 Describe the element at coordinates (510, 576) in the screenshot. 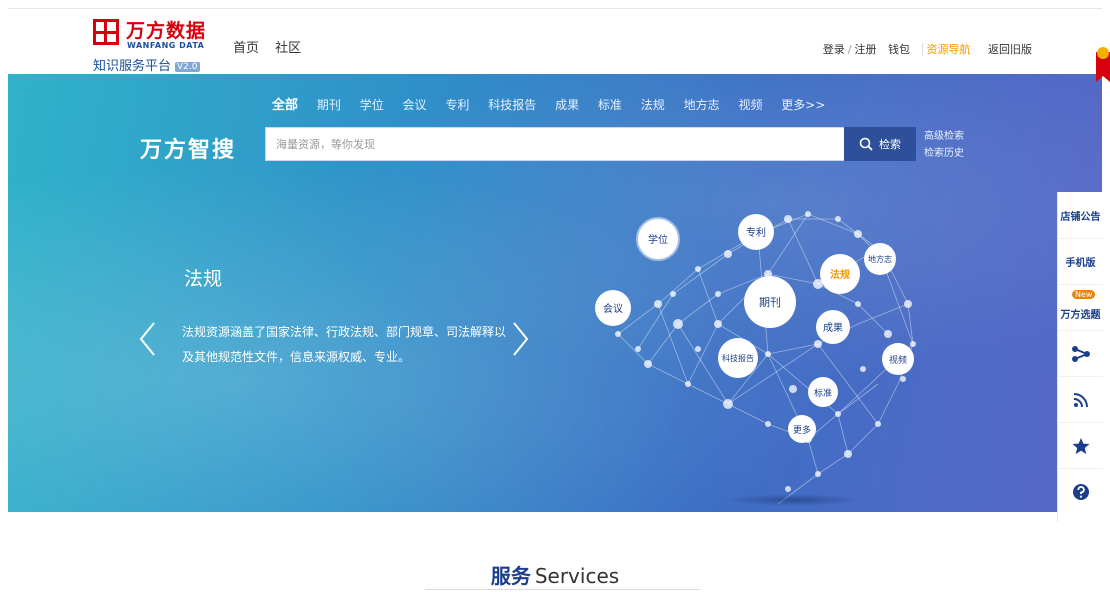

I see `services-title-cn: 服务` at that location.